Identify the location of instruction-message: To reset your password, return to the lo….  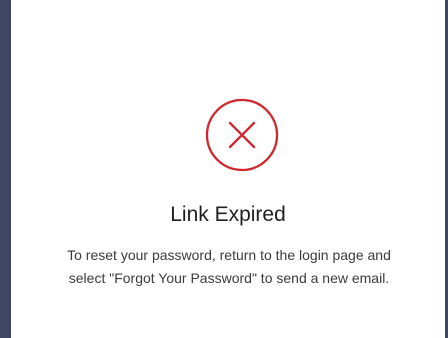
(229, 266).